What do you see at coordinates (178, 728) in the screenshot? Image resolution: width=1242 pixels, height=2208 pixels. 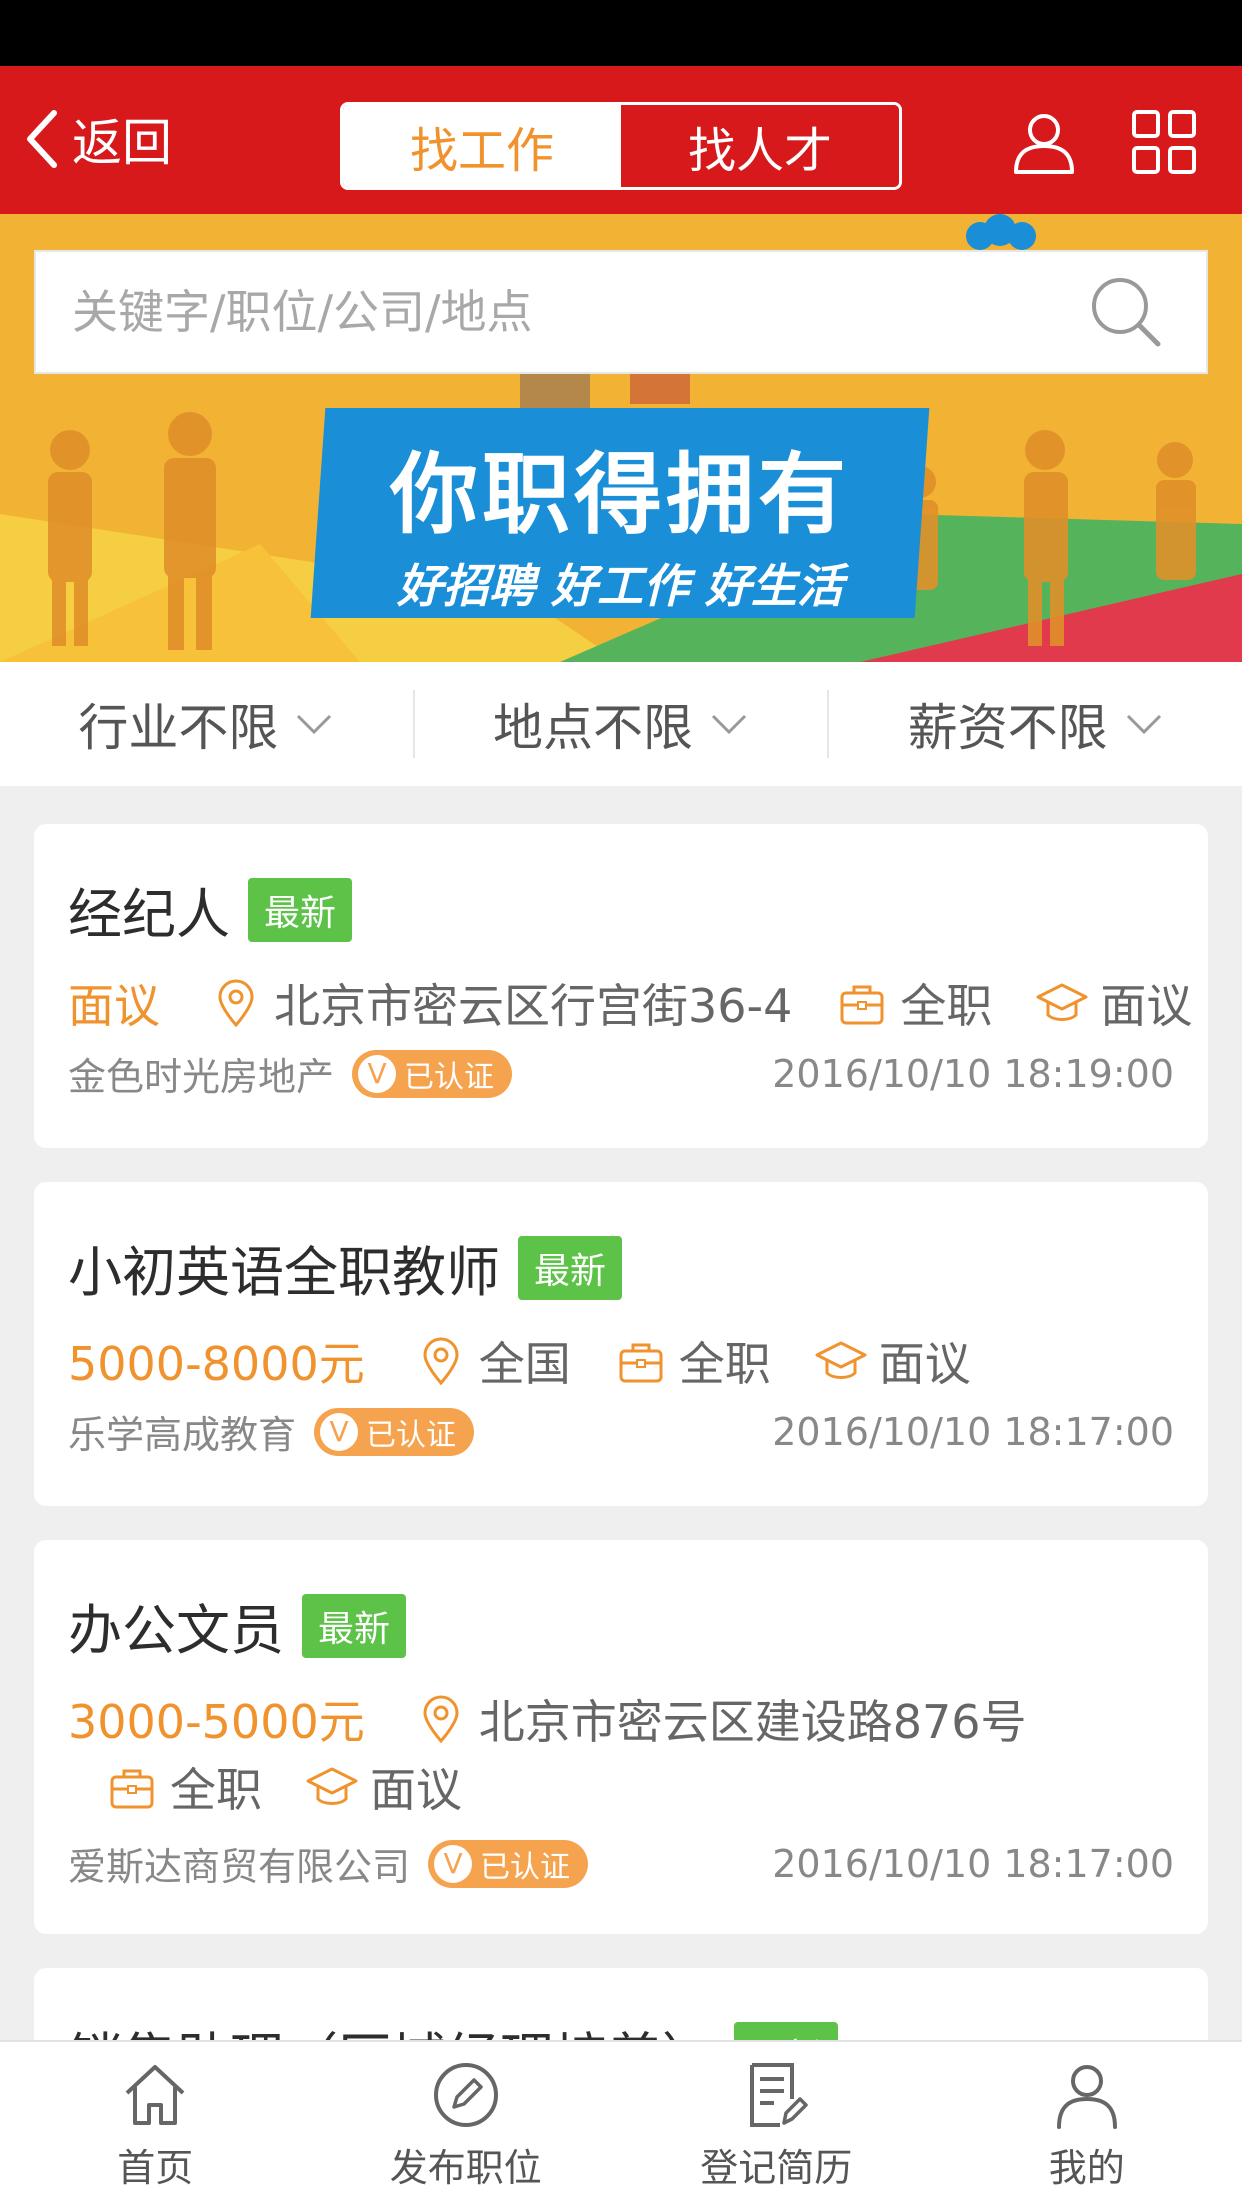 I see `filter-industry-label: 行业不限` at bounding box center [178, 728].